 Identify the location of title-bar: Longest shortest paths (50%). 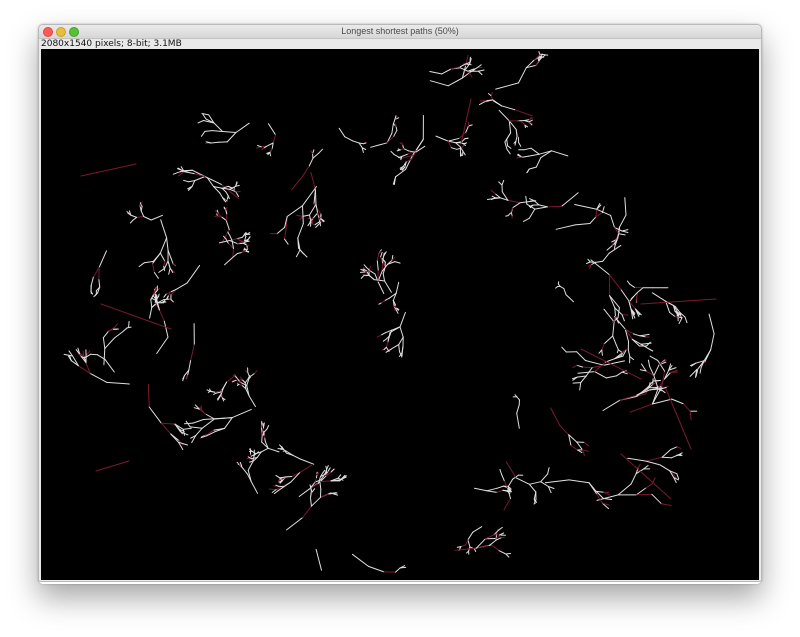
(400, 32).